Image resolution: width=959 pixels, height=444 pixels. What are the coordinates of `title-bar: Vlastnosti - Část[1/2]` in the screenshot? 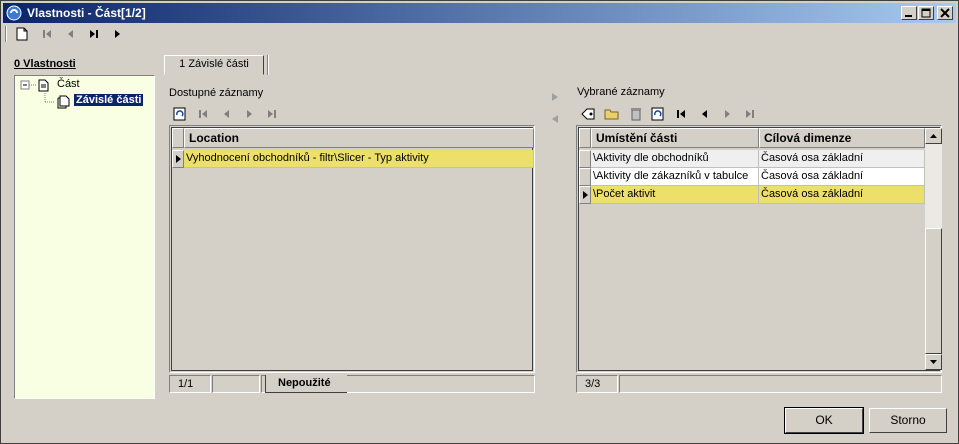 It's located at (479, 13).